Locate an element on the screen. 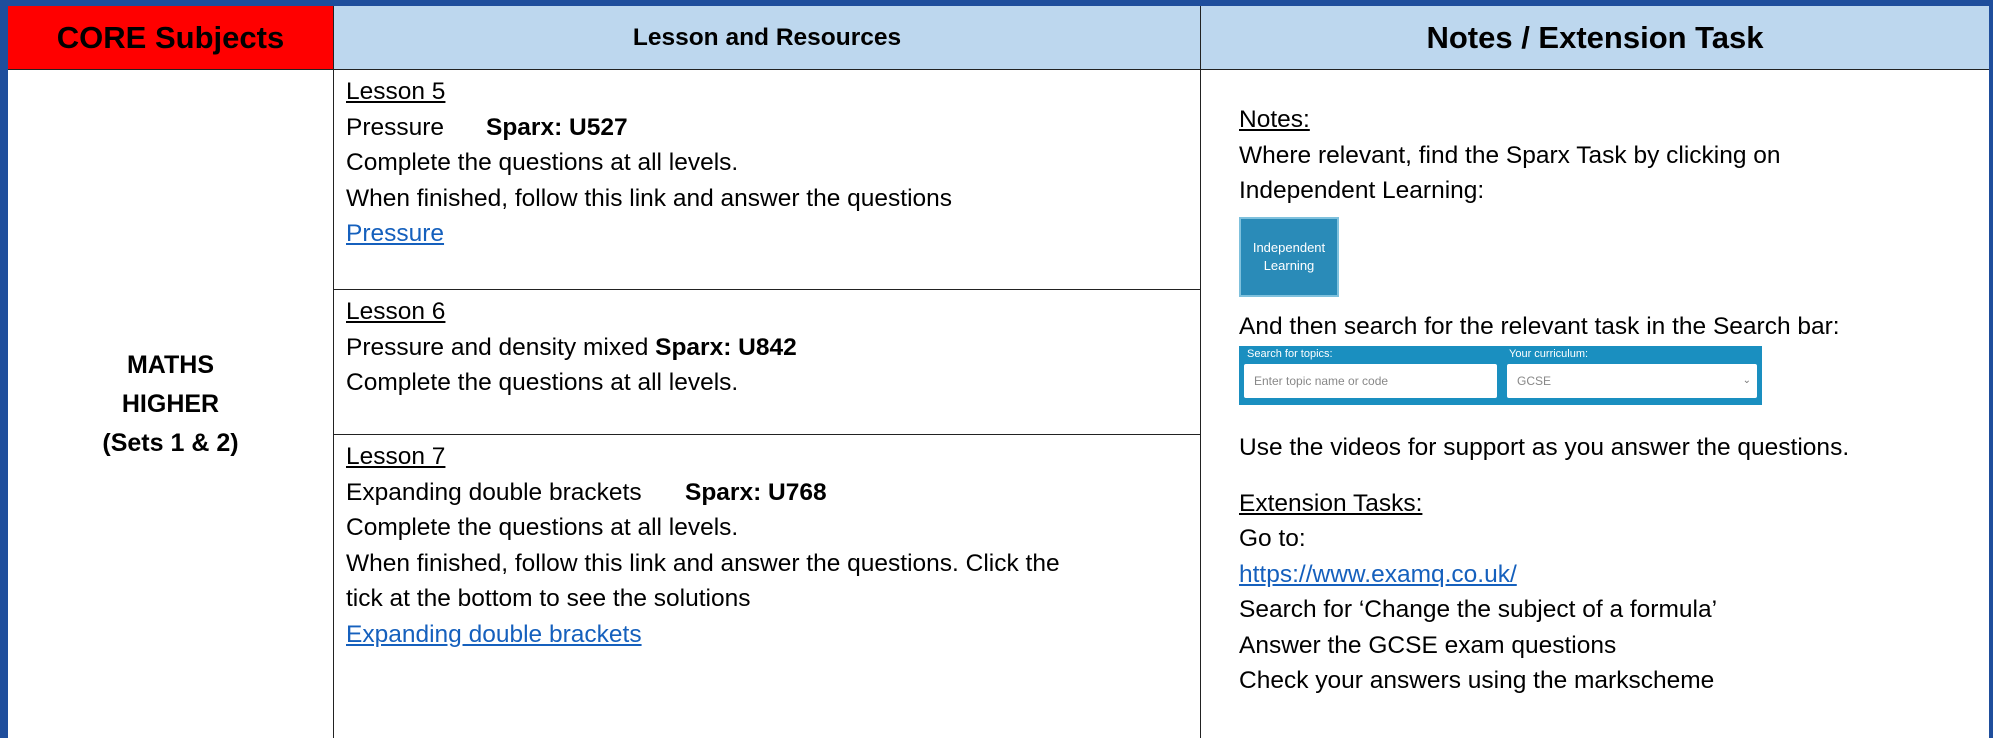 This screenshot has height=738, width=1993. lesson-topic-row: Pressure Sparx: U527 is located at coordinates (767, 128).